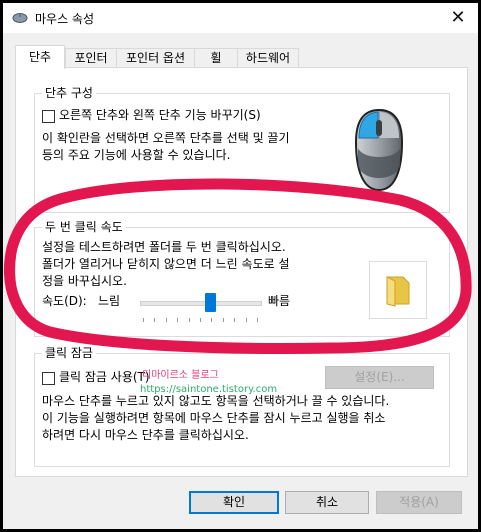 The height and width of the screenshot is (532, 481). Describe the element at coordinates (240, 18) in the screenshot. I see `title-bar: 마우스 속성 ✕` at that location.